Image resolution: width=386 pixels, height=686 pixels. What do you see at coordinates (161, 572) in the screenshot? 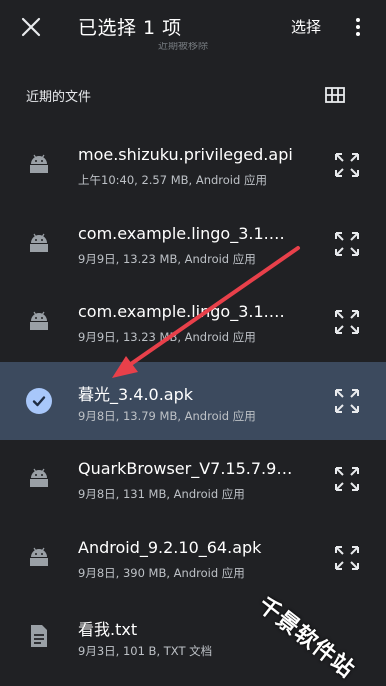
I see `file-meta: 9月8日, 390 MB, Android 应用` at bounding box center [161, 572].